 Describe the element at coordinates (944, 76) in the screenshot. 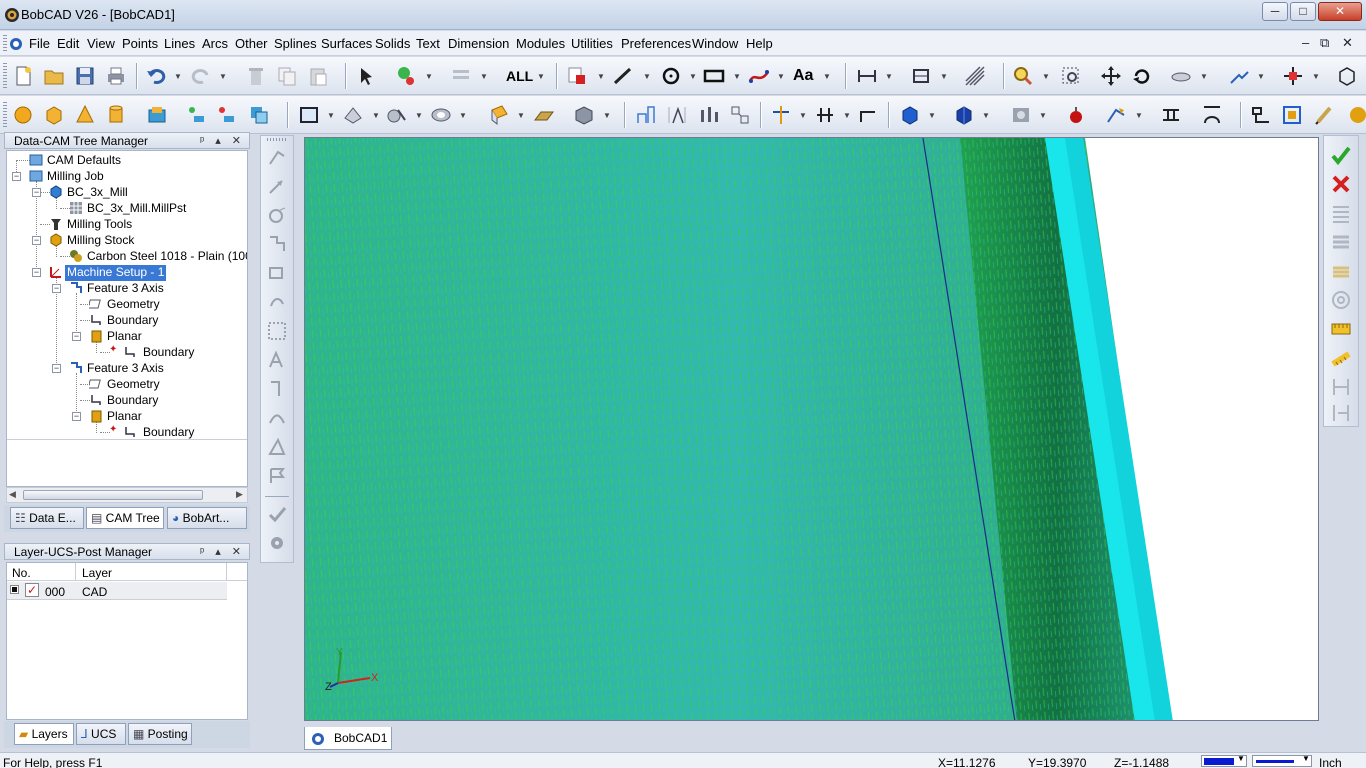

I see `dimension-vertical-dropdown: ▼` at that location.